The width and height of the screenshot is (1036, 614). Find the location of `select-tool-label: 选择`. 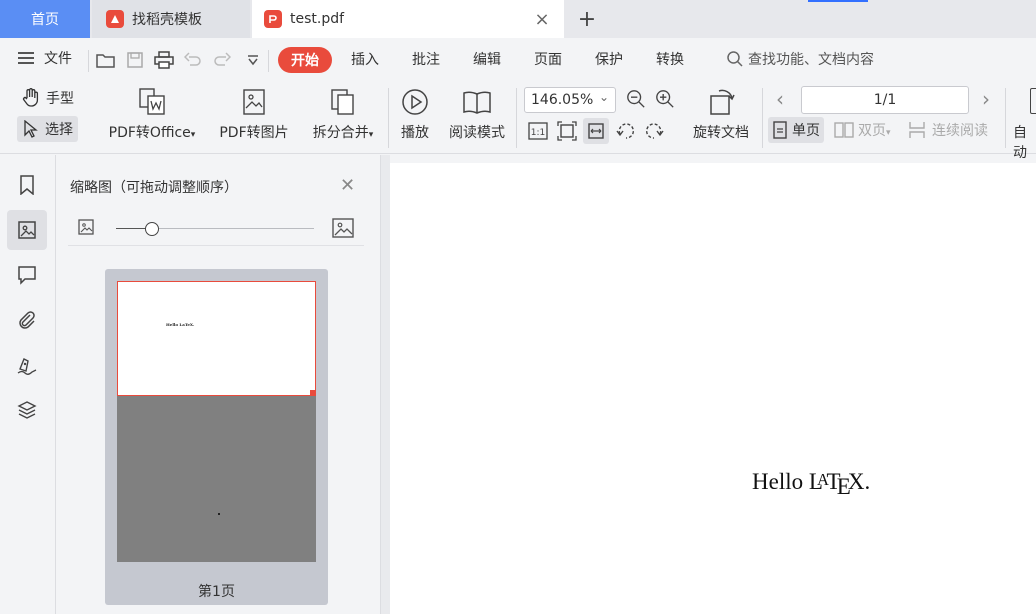

select-tool-label: 选择 is located at coordinates (59, 130).